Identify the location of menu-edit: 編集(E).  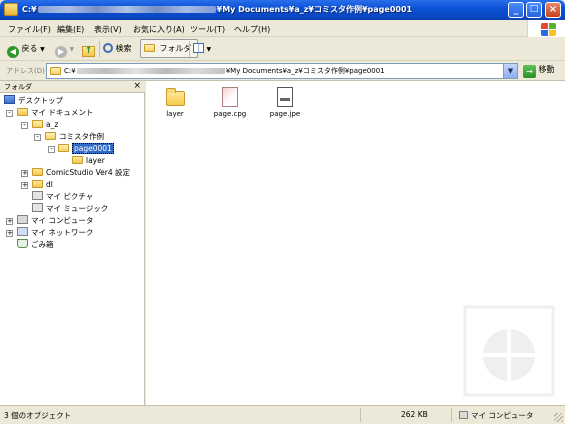
(70, 29).